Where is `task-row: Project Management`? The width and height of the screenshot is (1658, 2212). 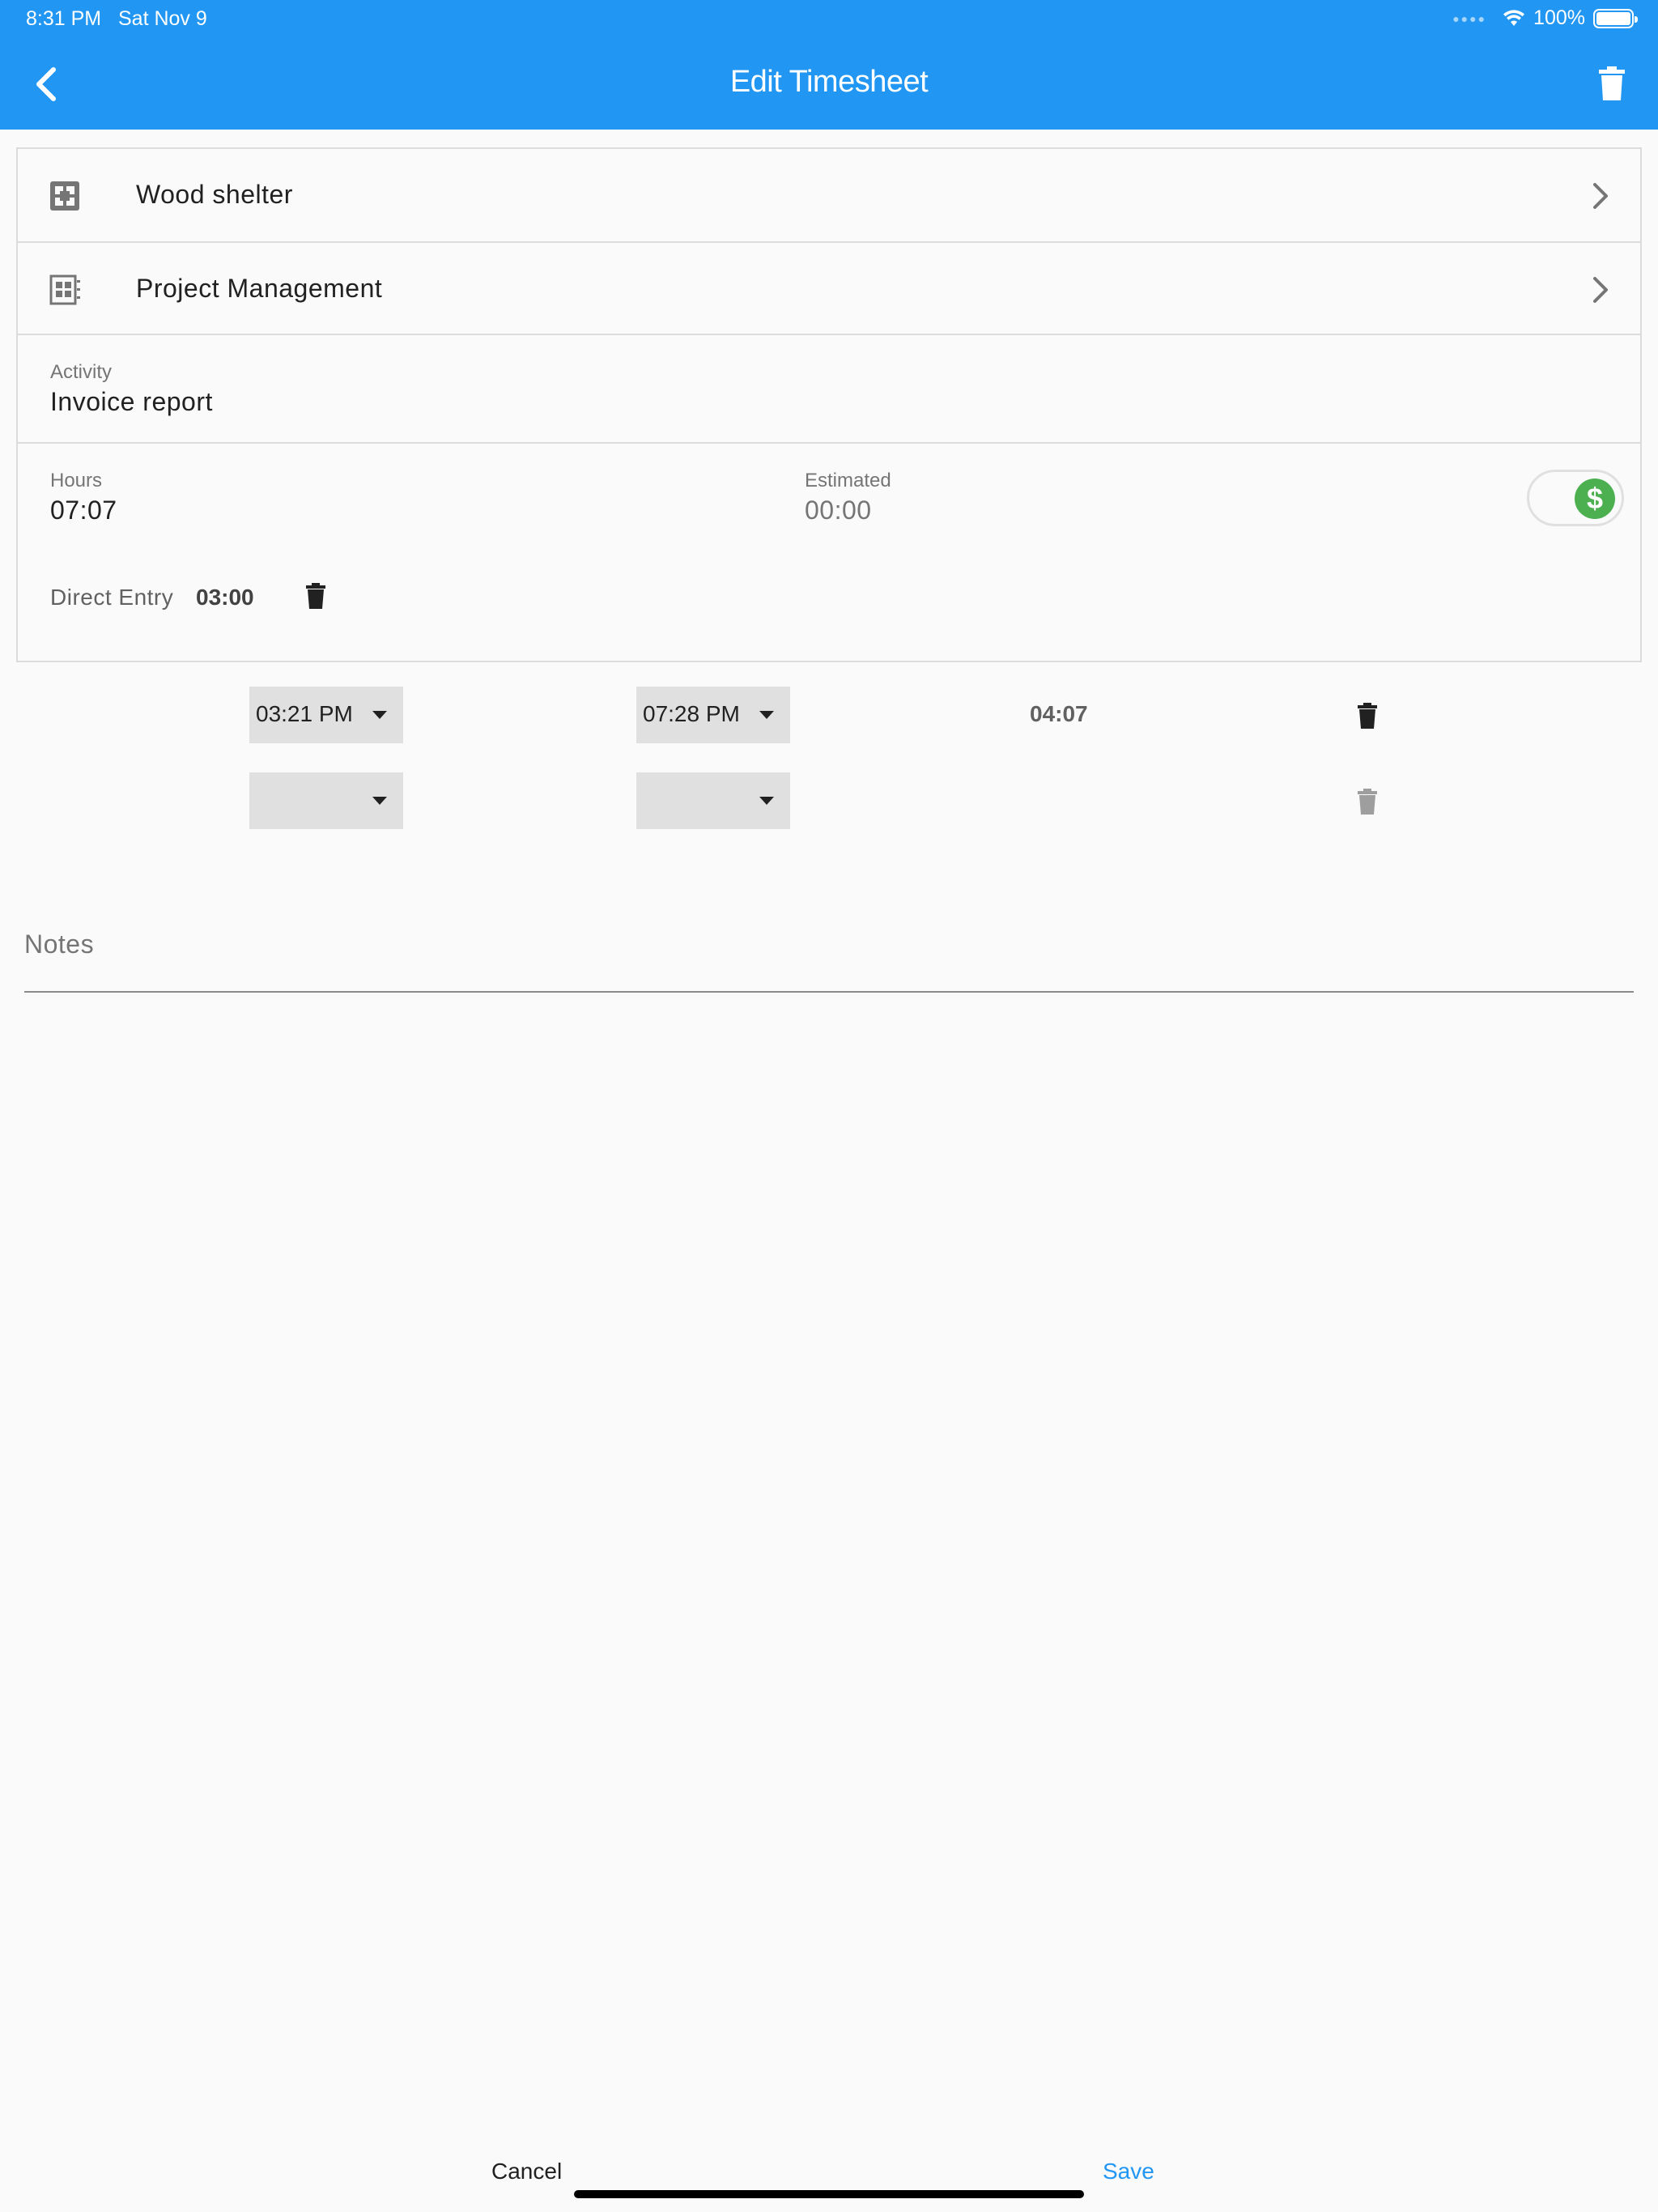 task-row: Project Management is located at coordinates (829, 290).